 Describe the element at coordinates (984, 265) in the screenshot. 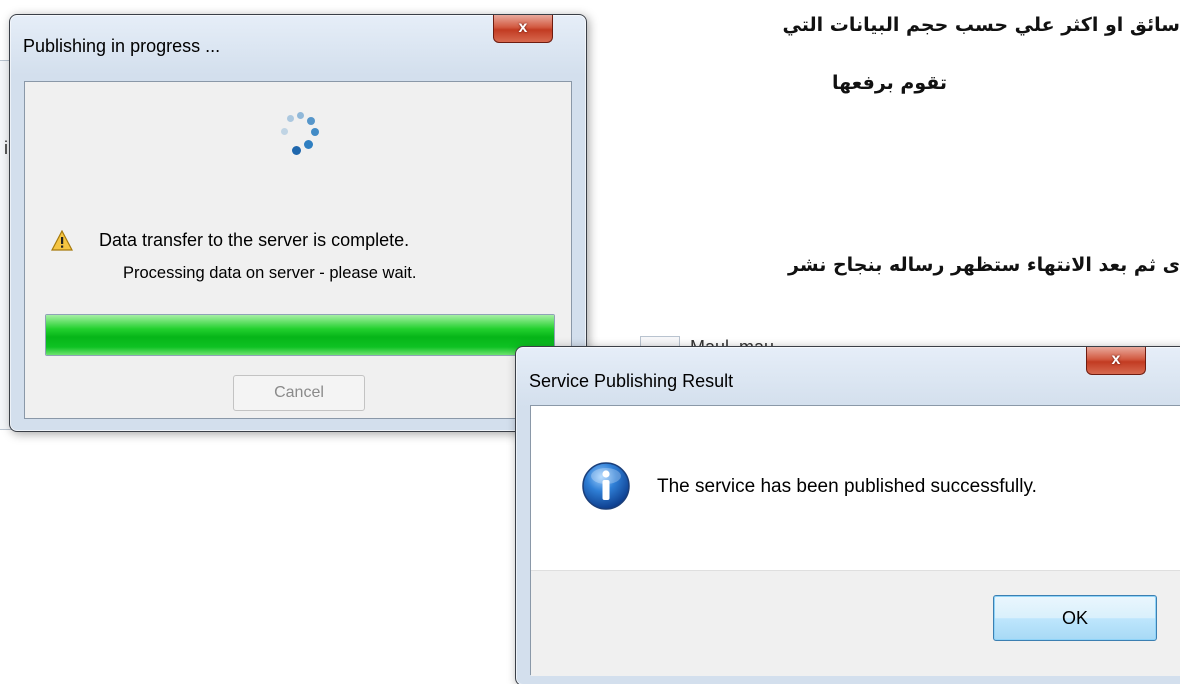

I see `document-text-line-3: ى ثم بعد الانتهاء ستظهر رساله بنجاح نشر` at that location.